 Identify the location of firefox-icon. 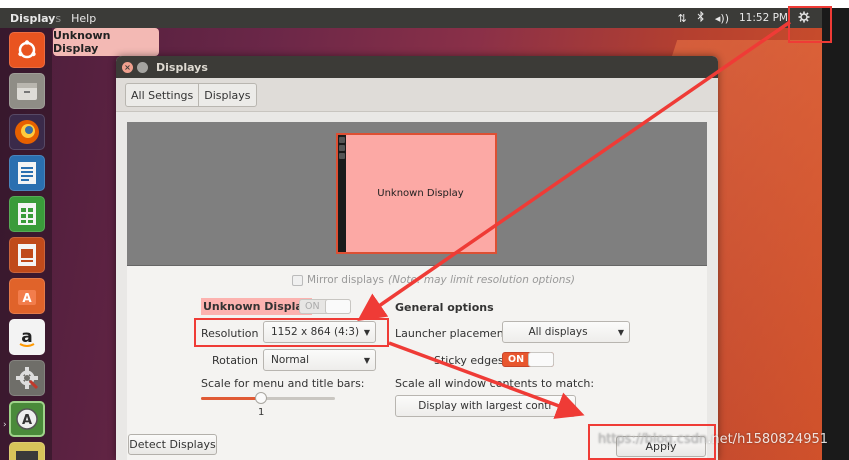
(27, 132).